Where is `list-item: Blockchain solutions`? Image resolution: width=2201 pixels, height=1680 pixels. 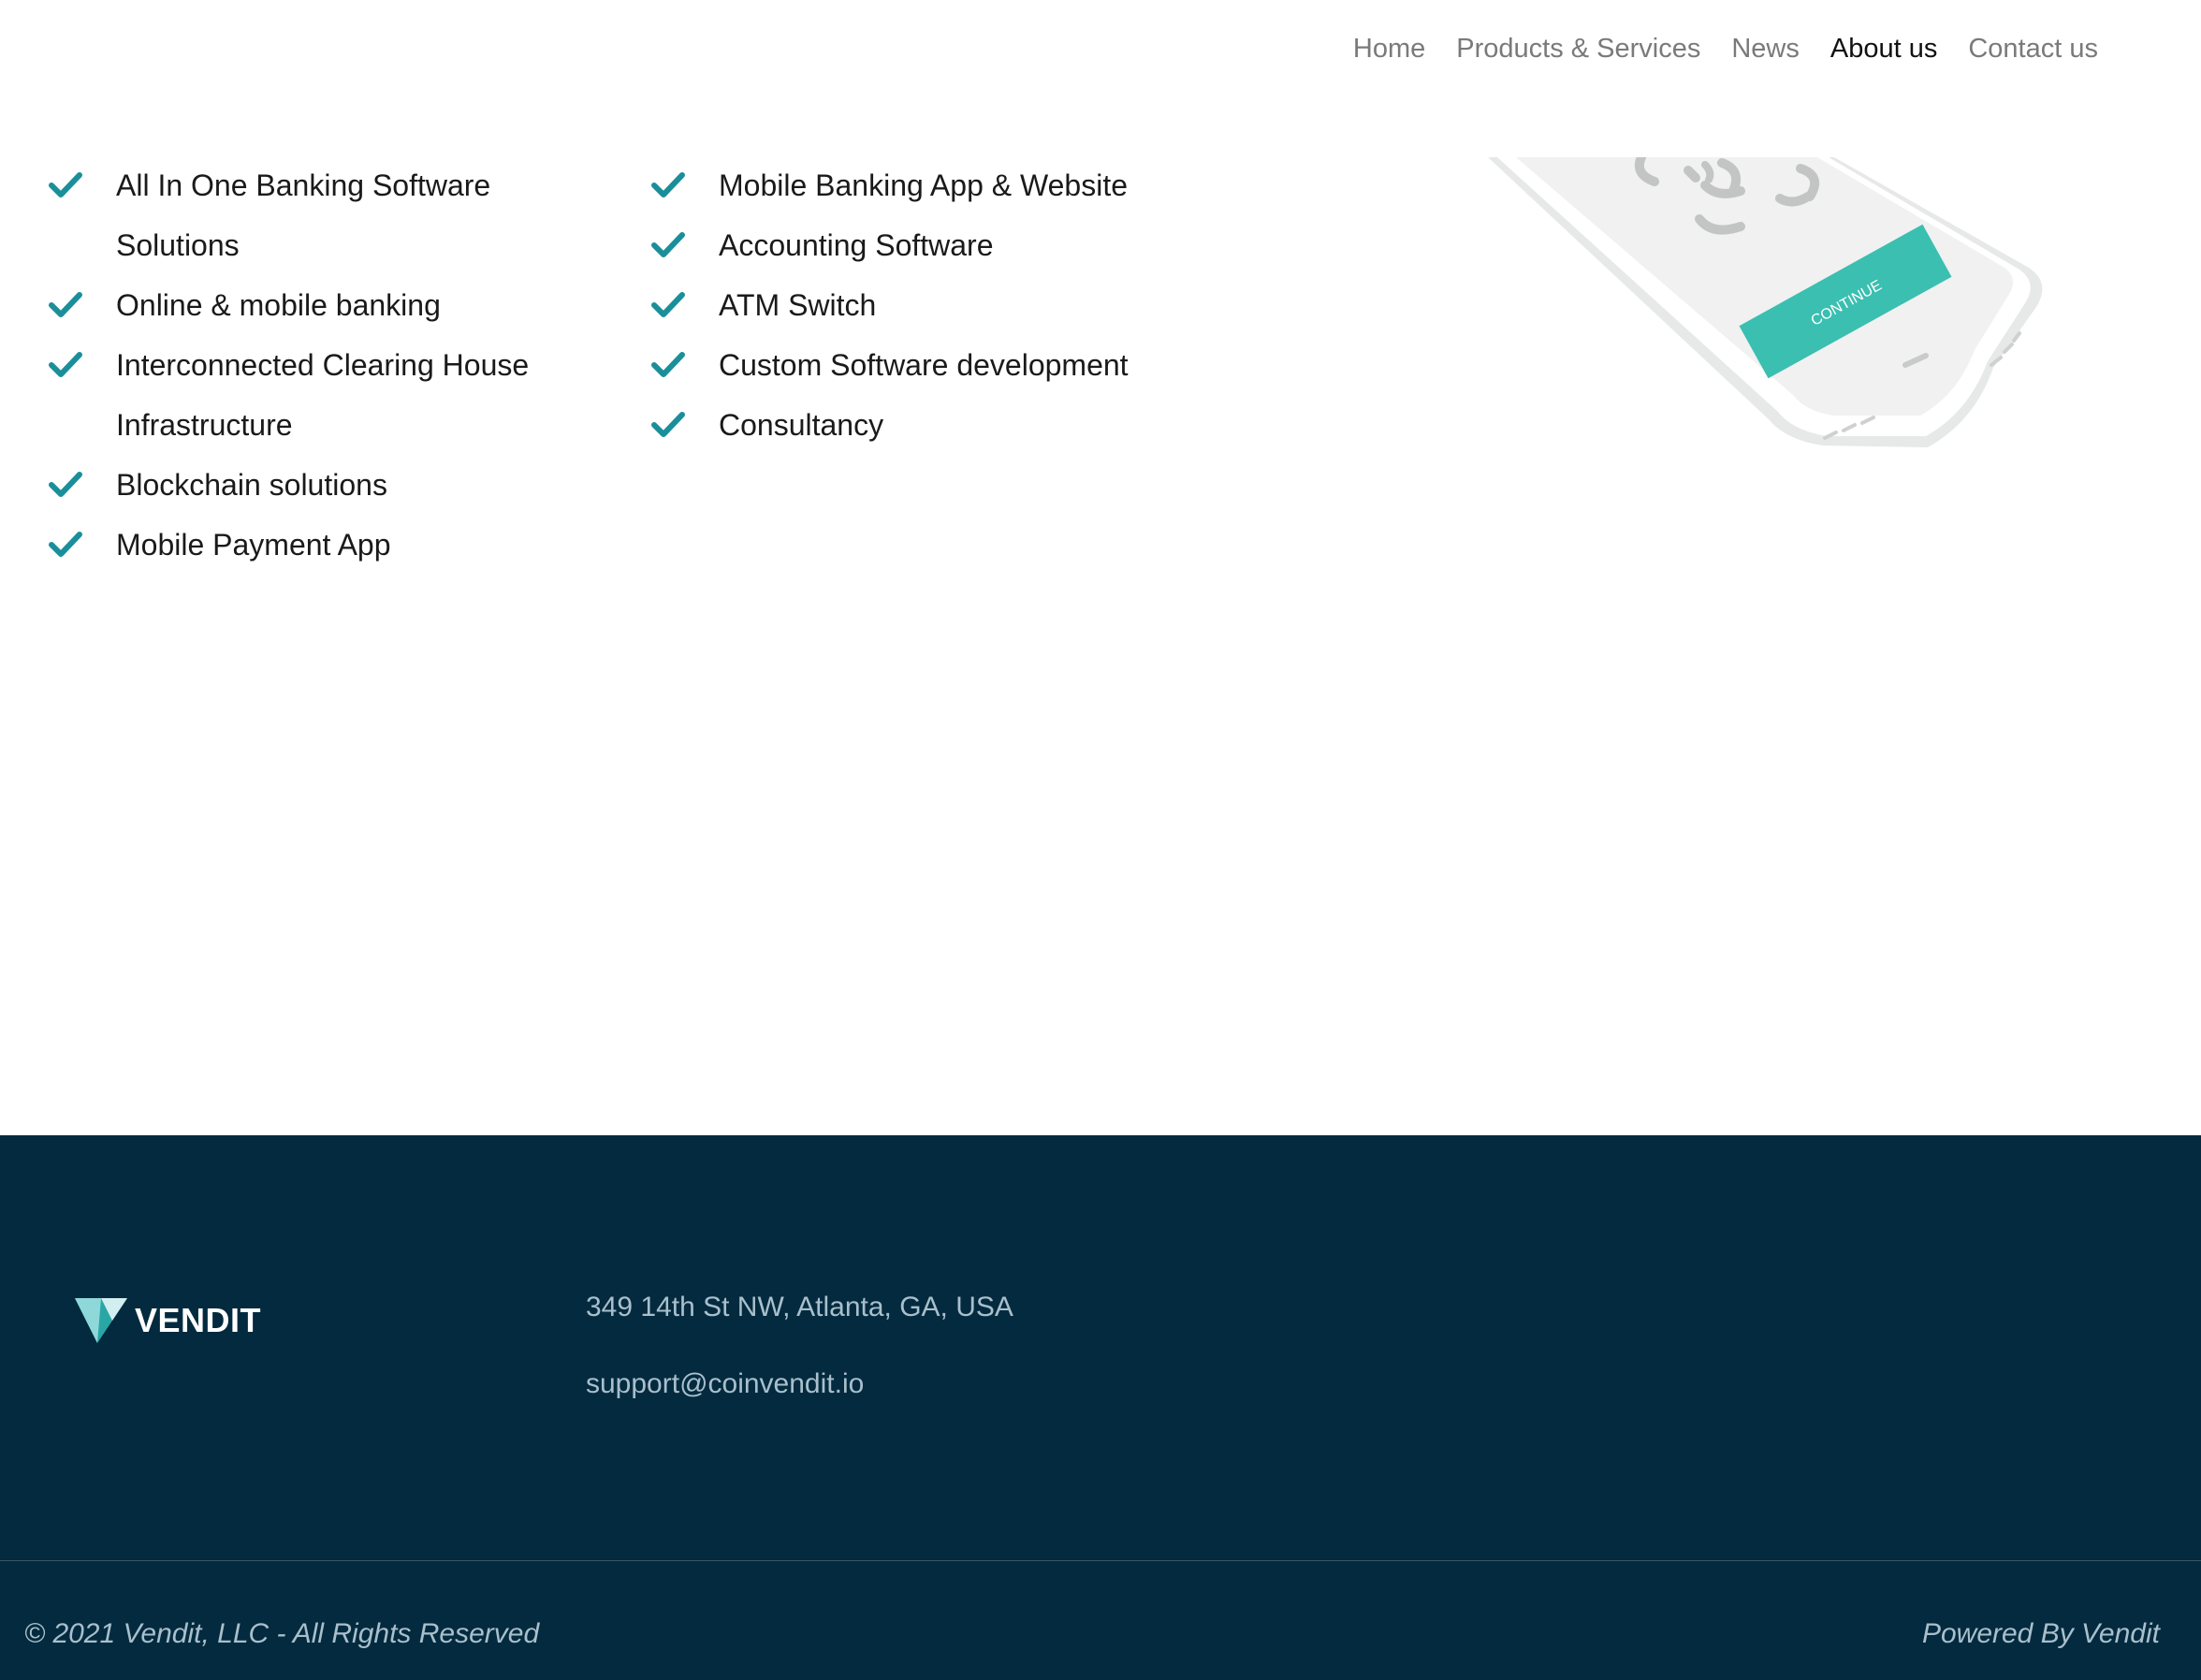 list-item: Blockchain solutions is located at coordinates (311, 485).